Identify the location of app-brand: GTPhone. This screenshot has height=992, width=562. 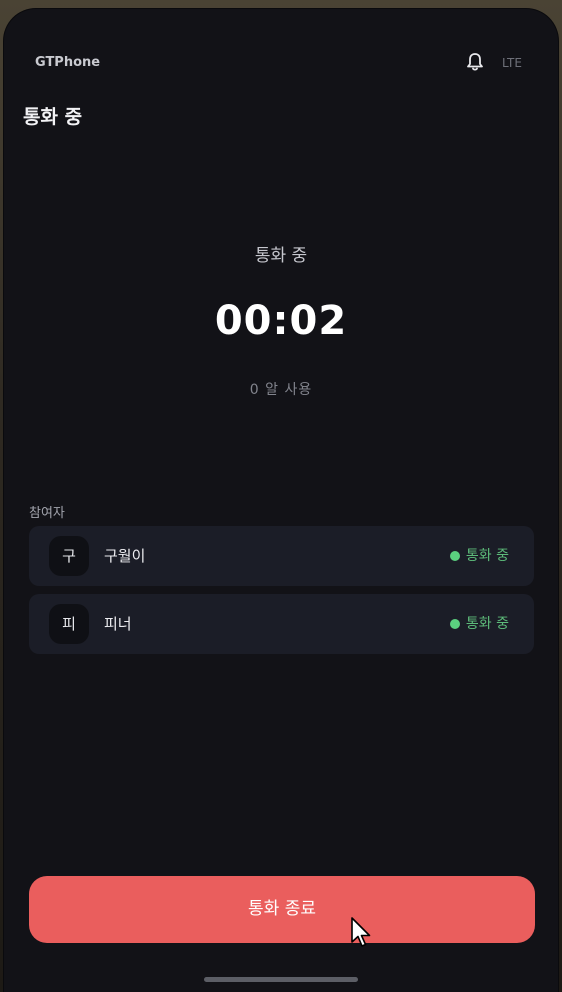
(68, 62).